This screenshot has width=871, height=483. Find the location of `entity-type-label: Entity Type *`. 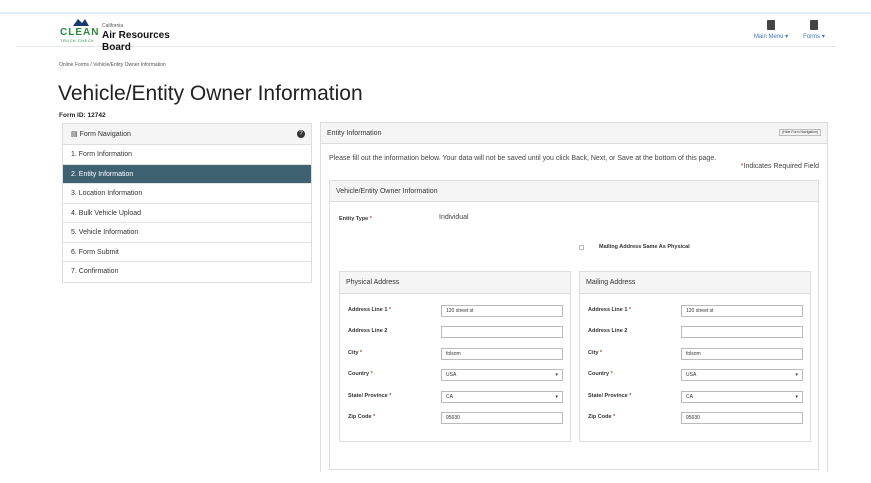

entity-type-label: Entity Type * is located at coordinates (355, 219).